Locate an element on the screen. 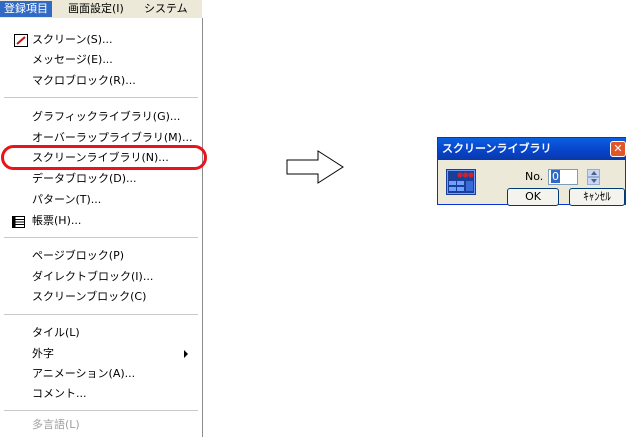  dialog-title-bar: スクリーンライブラリ ✕ is located at coordinates (532, 149).